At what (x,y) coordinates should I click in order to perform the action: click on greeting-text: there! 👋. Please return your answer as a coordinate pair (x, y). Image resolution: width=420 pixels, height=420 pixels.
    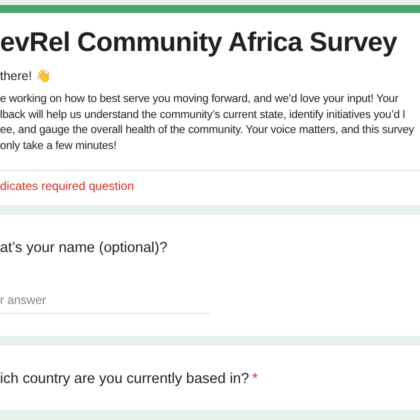
    Looking at the image, I should click on (26, 75).